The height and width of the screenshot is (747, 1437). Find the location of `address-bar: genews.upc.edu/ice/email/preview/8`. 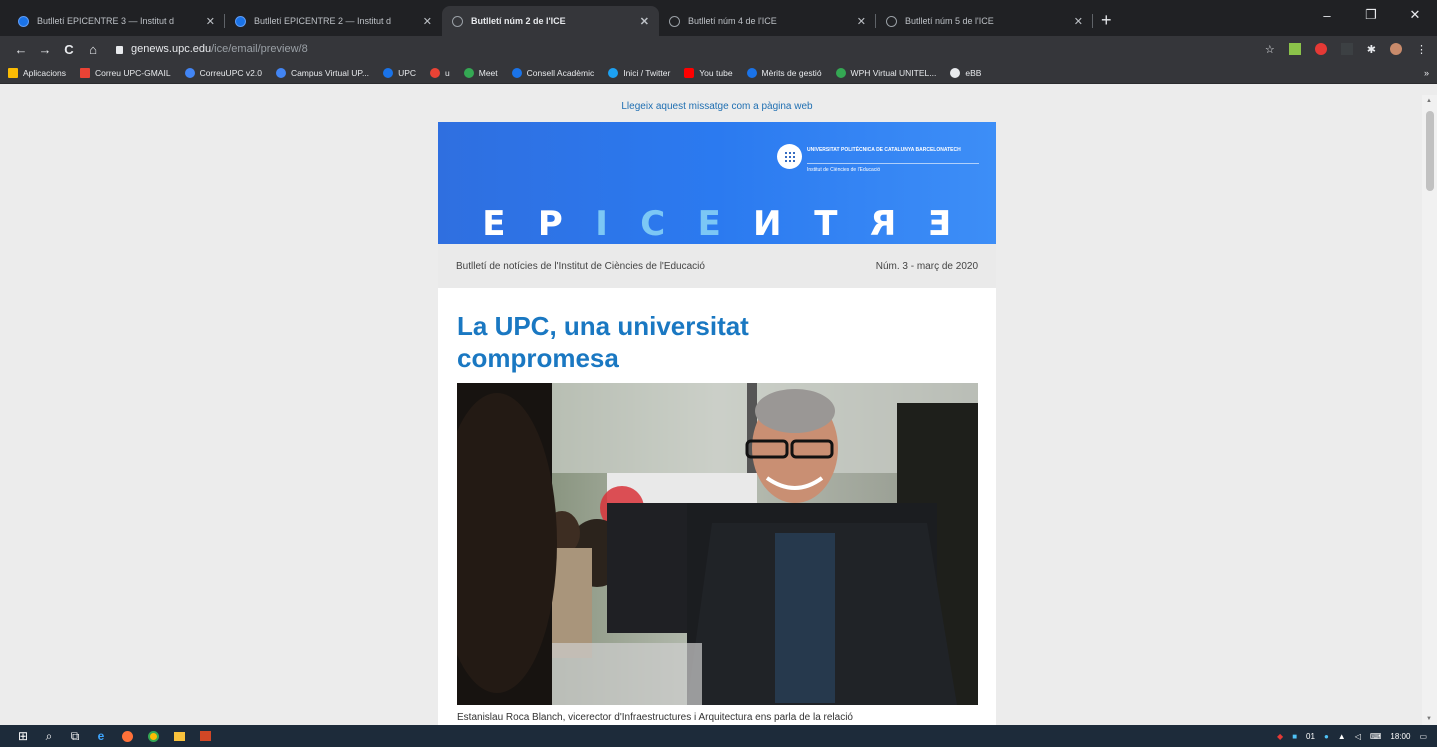

address-bar: genews.upc.edu/ice/email/preview/8 is located at coordinates (683, 49).